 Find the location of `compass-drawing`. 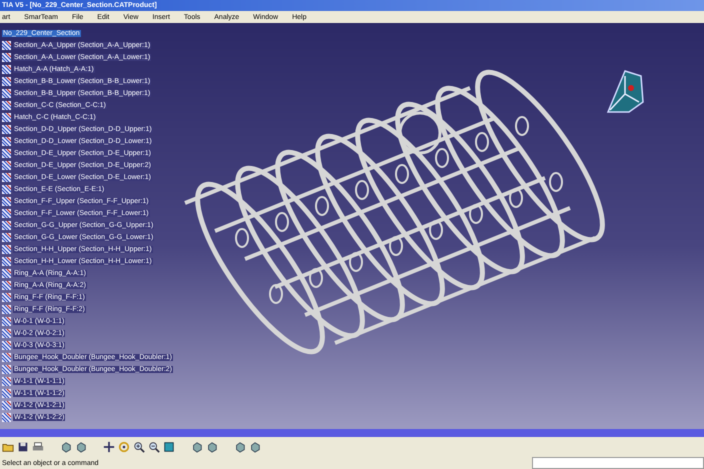

compass-drawing is located at coordinates (625, 91).